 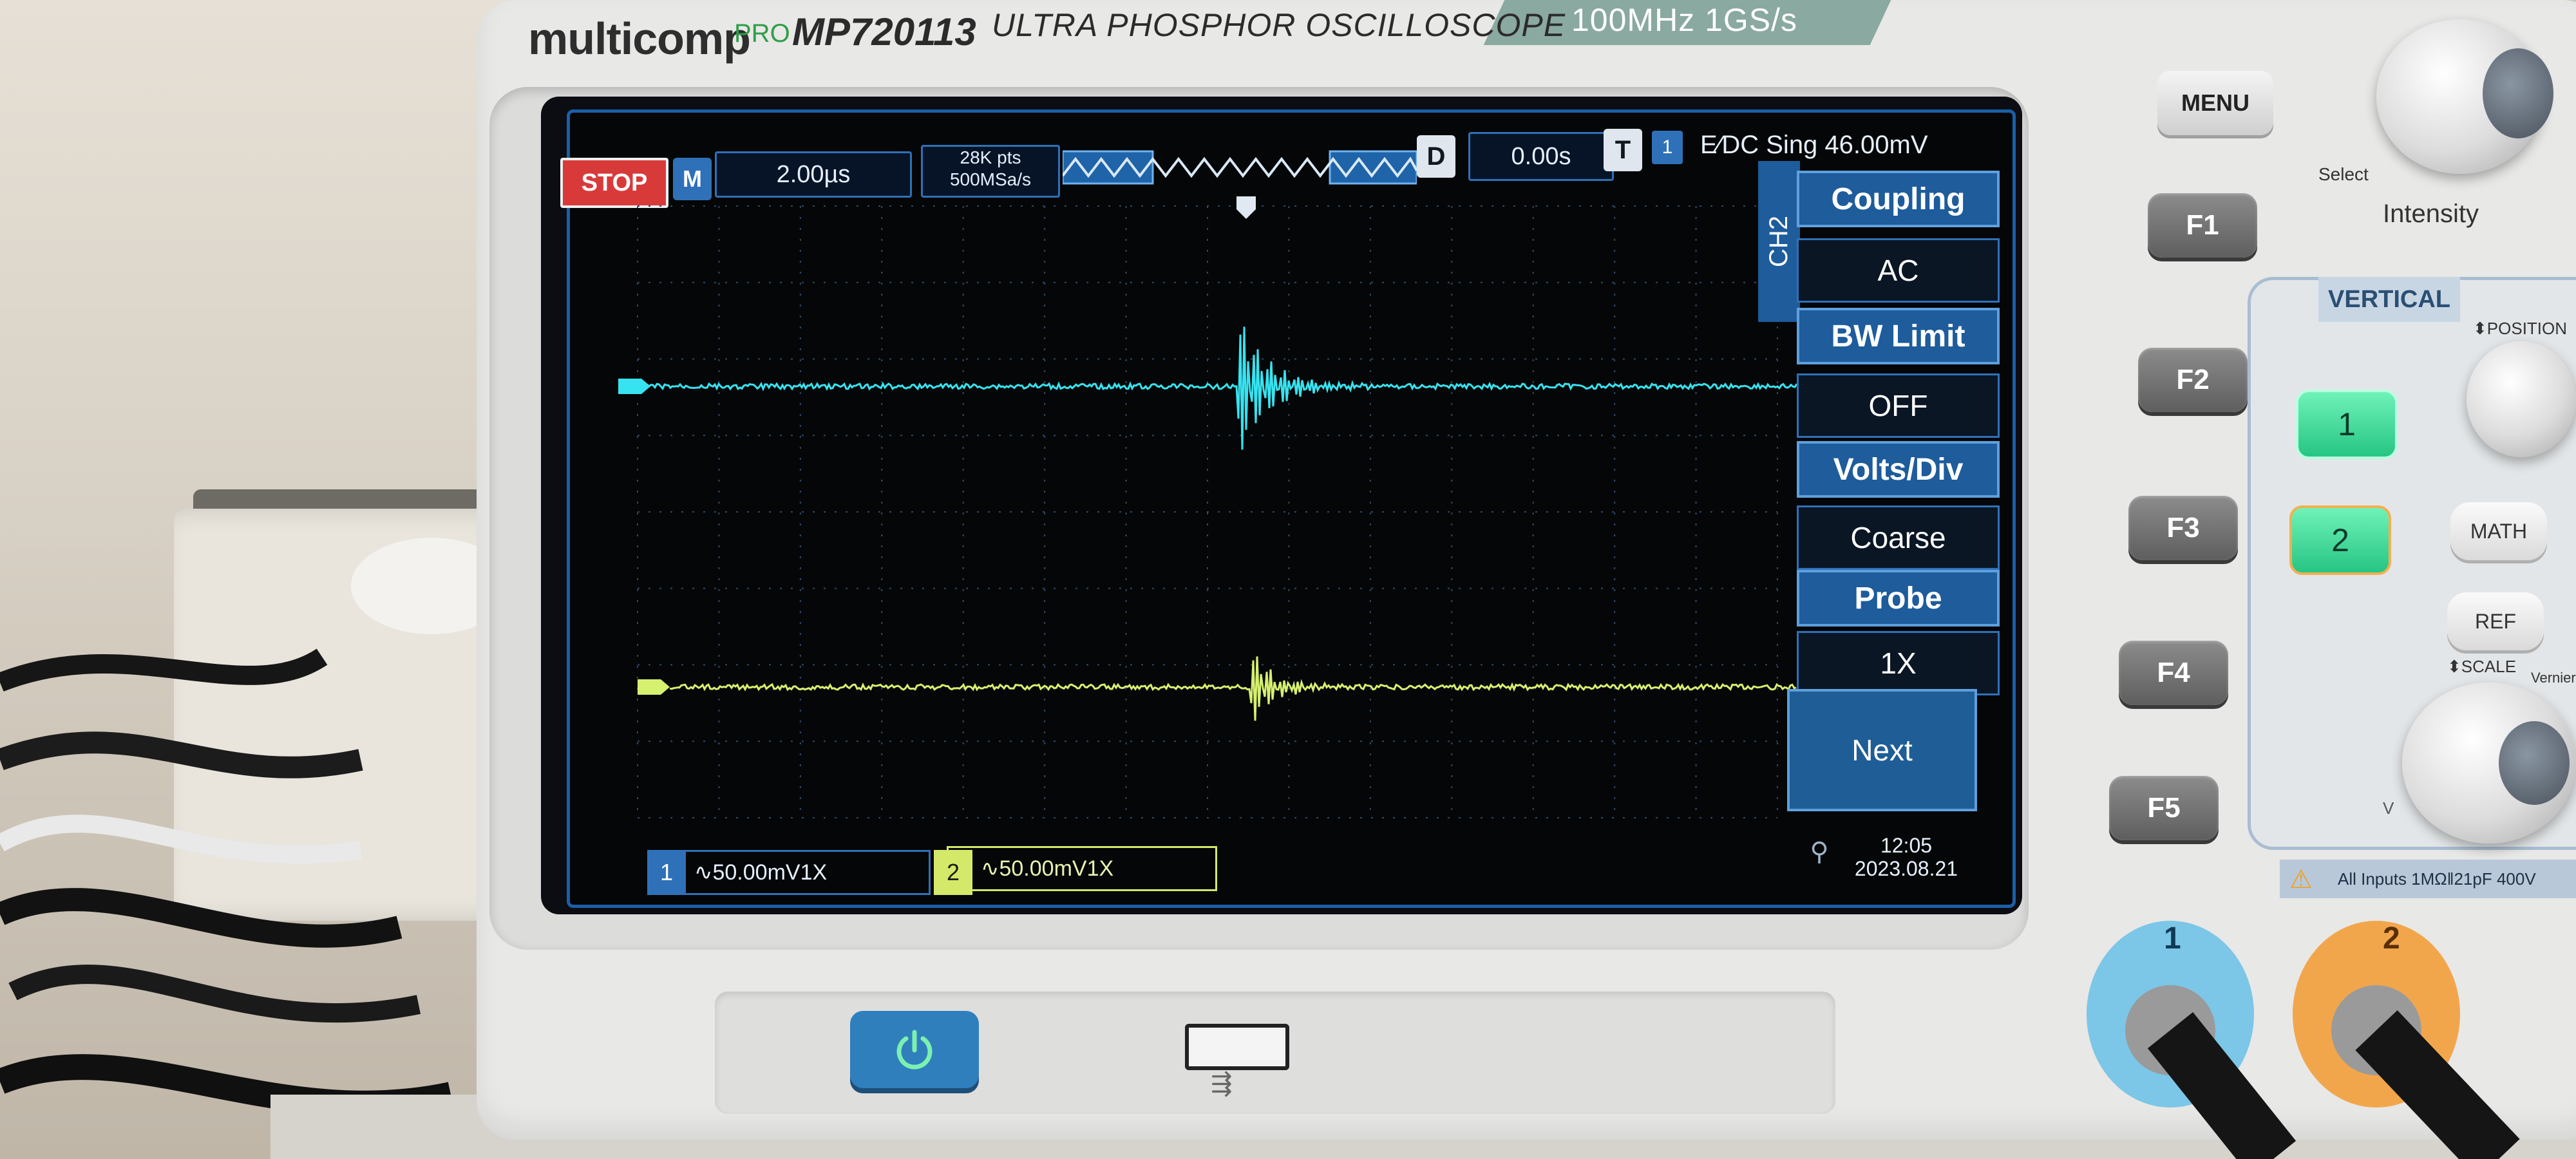 What do you see at coordinates (884, 31) in the screenshot?
I see `model-number: MP720113` at bounding box center [884, 31].